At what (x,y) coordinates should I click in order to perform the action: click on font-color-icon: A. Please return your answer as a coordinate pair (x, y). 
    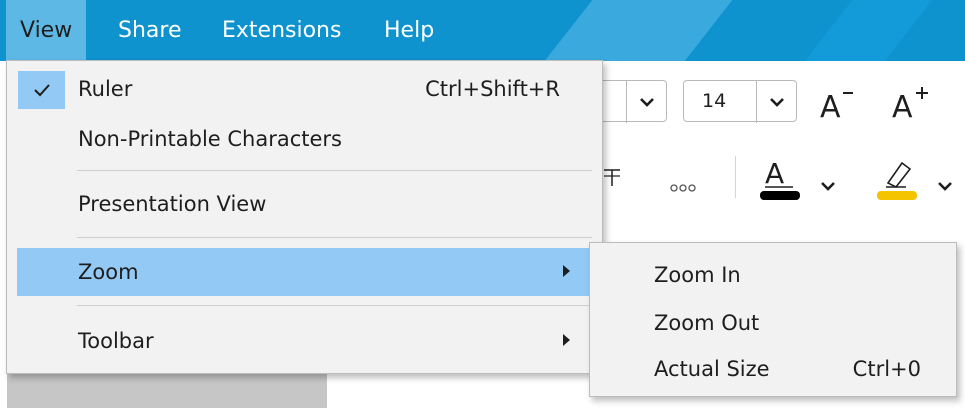
    Looking at the image, I should click on (781, 179).